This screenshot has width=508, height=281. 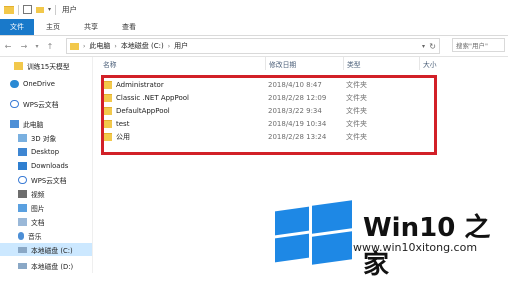 I want to click on tab-home: 主页, so click(x=53, y=27).